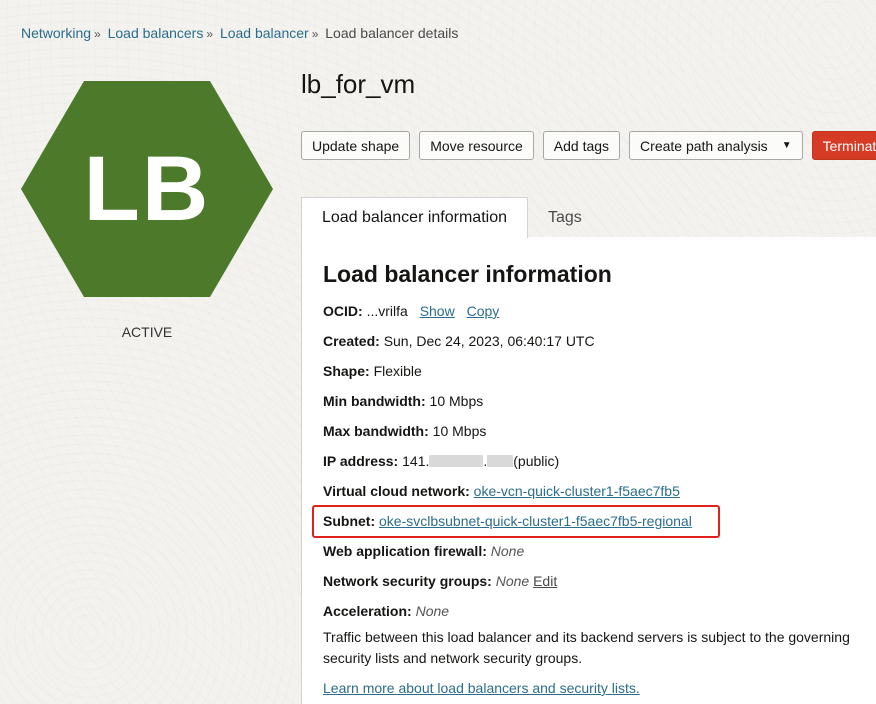  I want to click on waf-row: Web application firewall: None, so click(423, 551).